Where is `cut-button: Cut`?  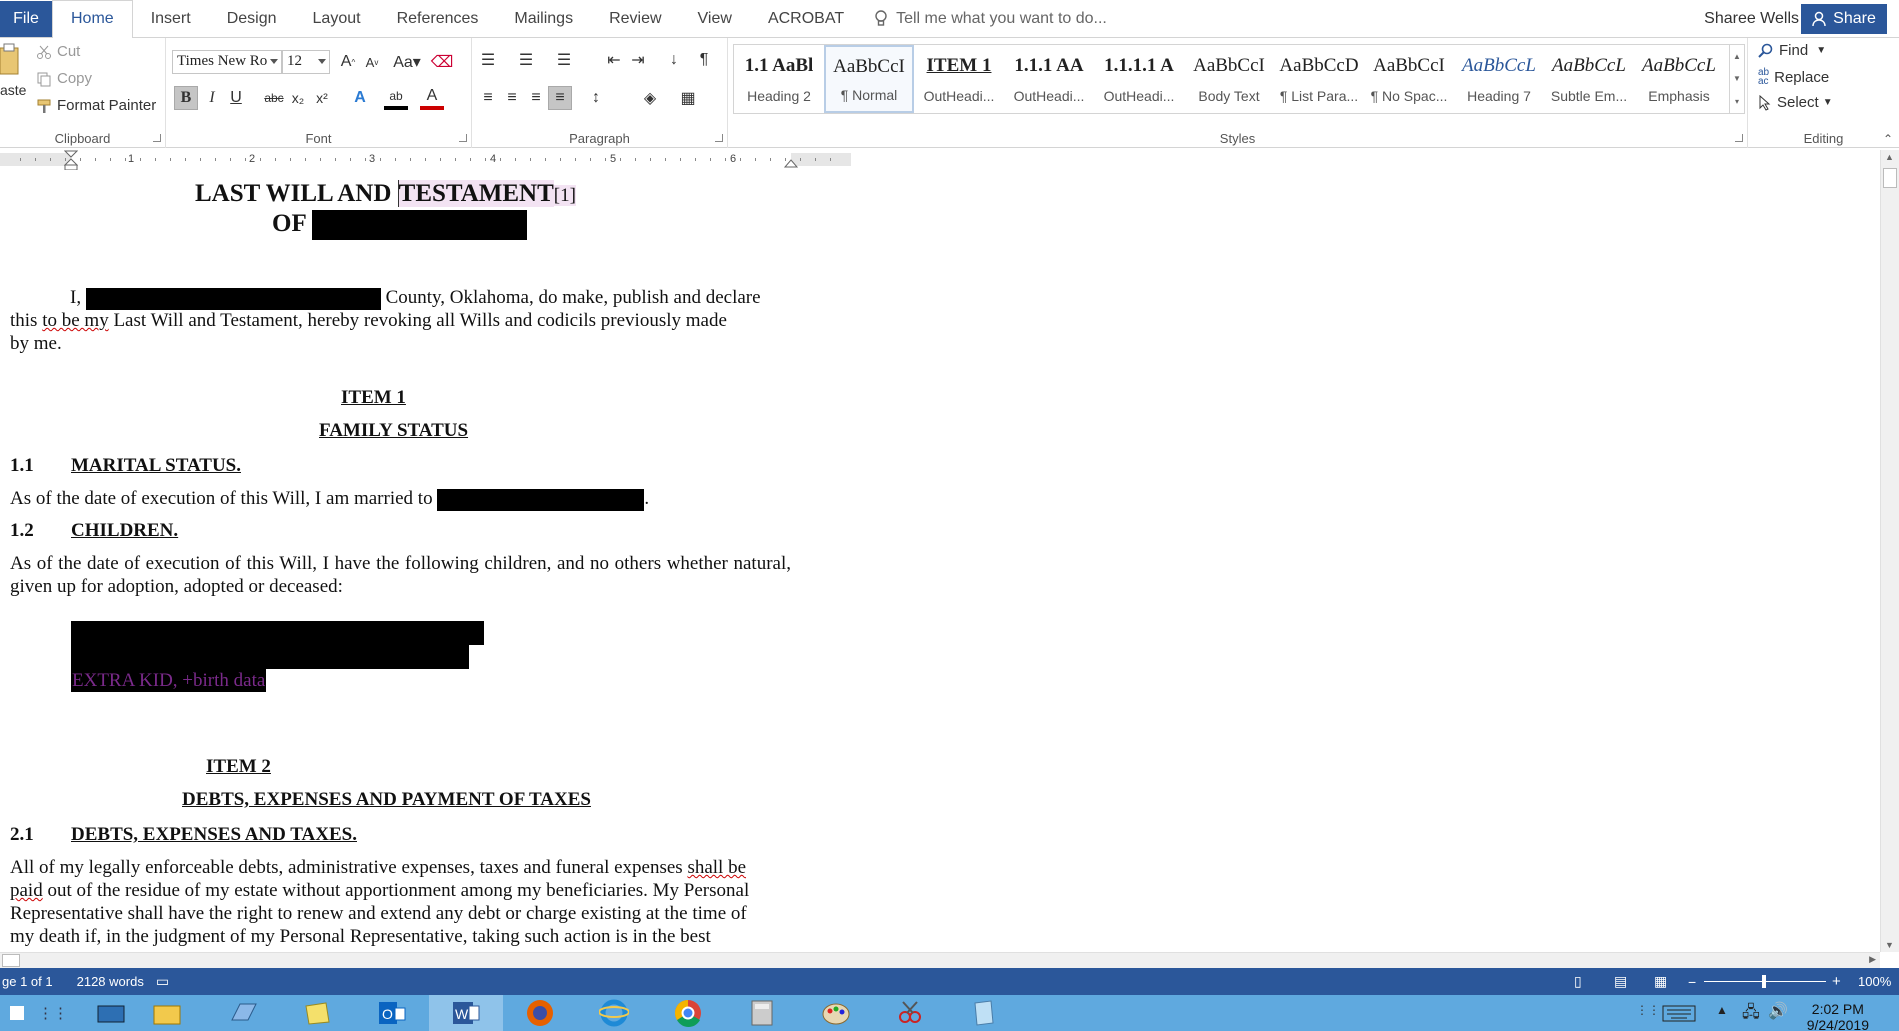 cut-button: Cut is located at coordinates (58, 51).